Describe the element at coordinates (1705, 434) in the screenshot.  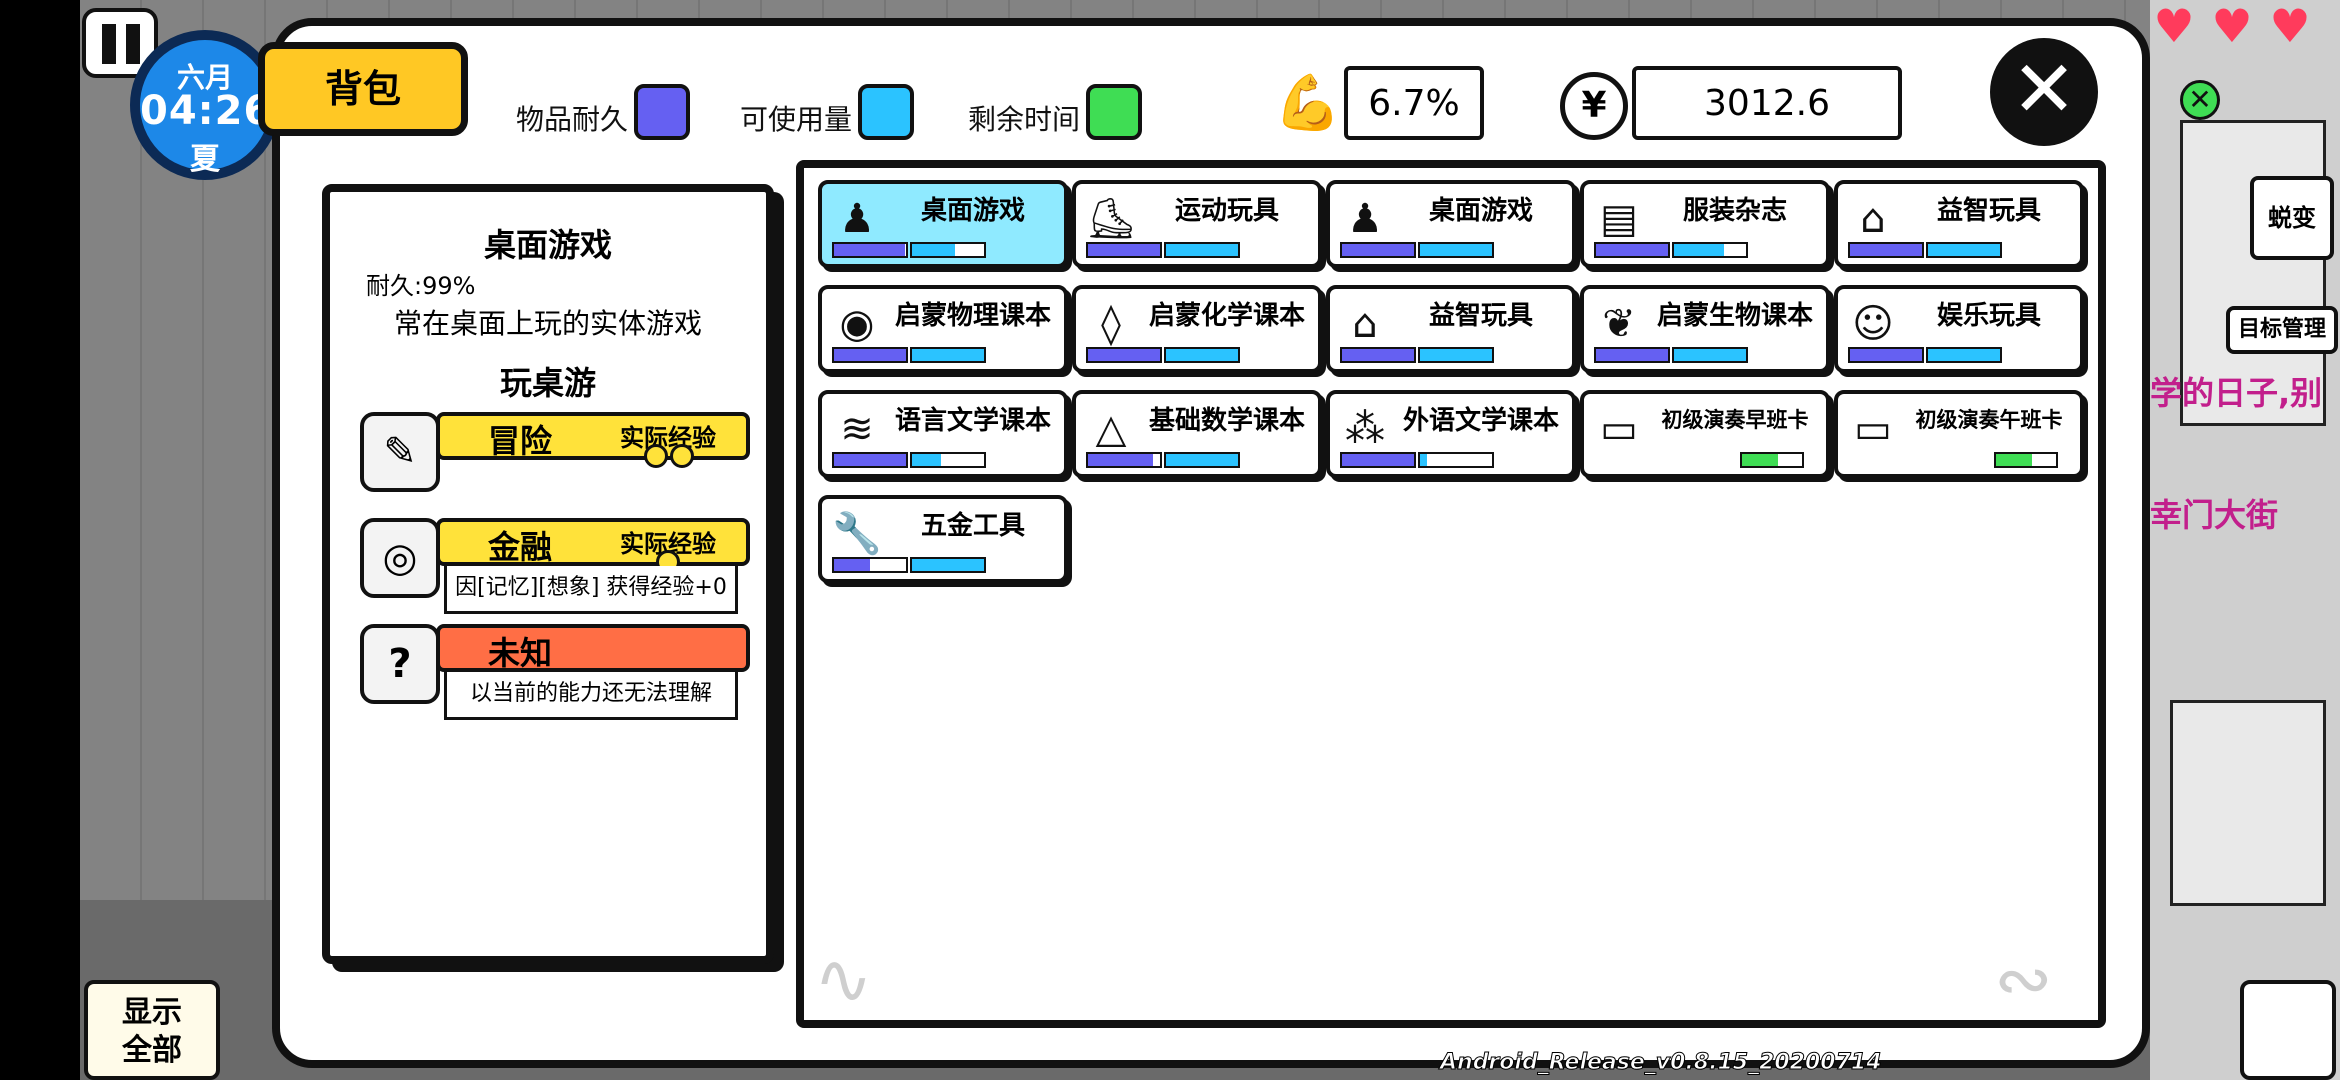
I see `inventory-item: ▭ 初级演奏早班卡` at that location.